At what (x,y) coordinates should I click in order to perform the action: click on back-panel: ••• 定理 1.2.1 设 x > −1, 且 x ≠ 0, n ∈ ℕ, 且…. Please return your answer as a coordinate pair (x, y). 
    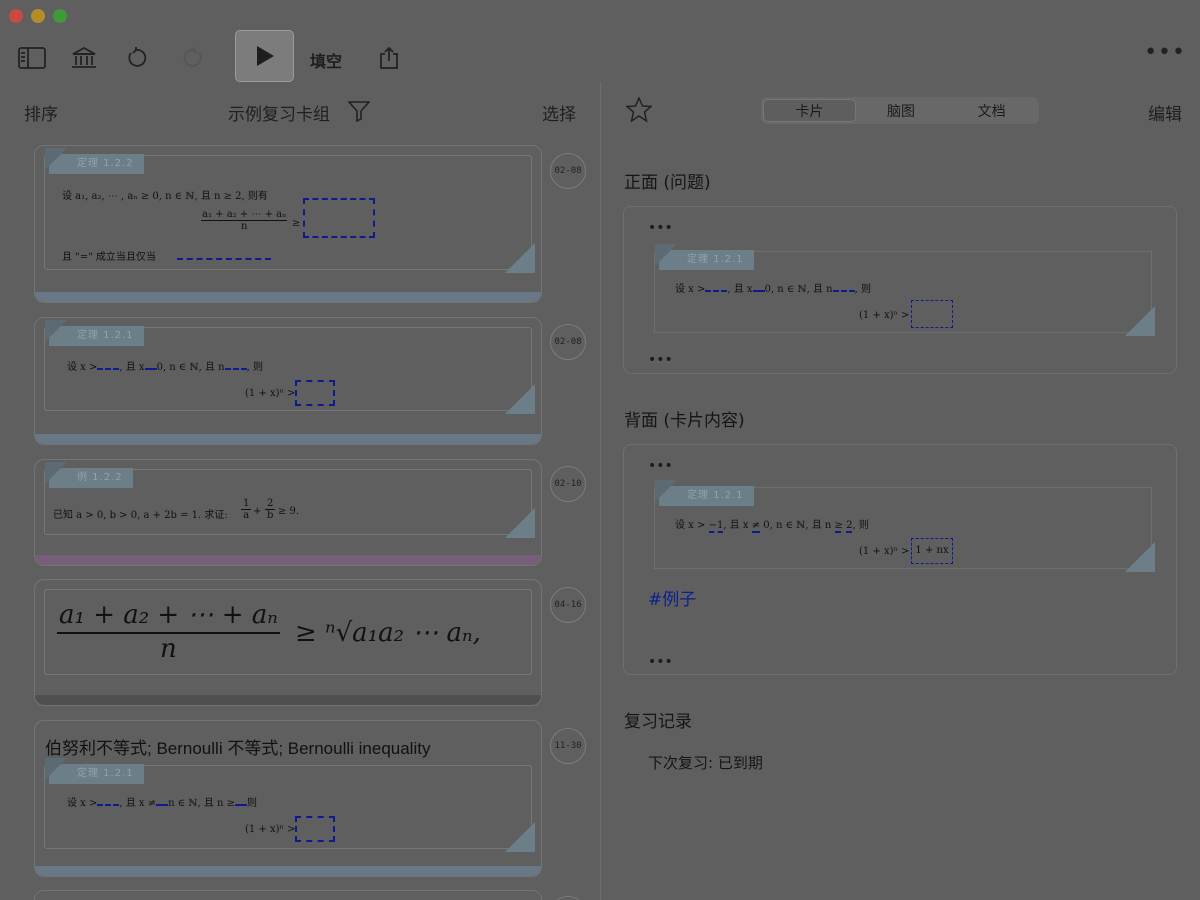
    Looking at the image, I should click on (900, 559).